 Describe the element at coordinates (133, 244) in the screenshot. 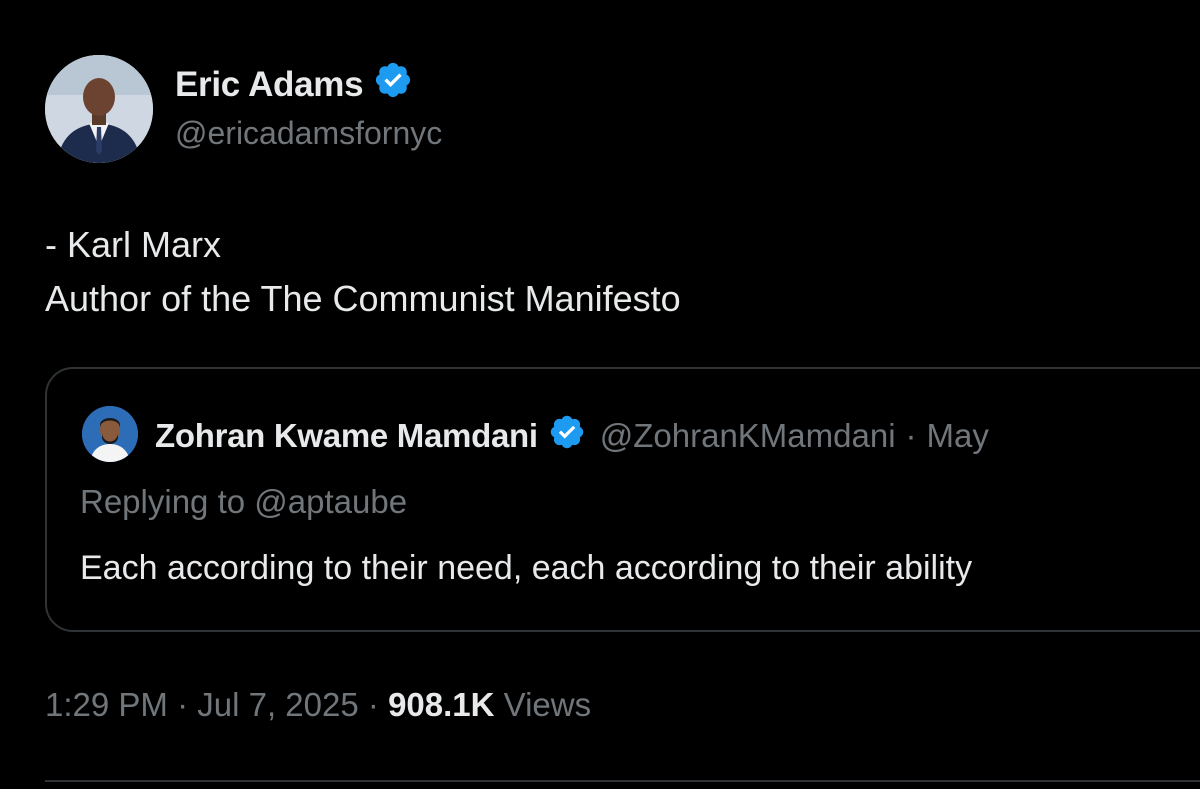

I see `tweet-text-line: - Karl Marx` at that location.